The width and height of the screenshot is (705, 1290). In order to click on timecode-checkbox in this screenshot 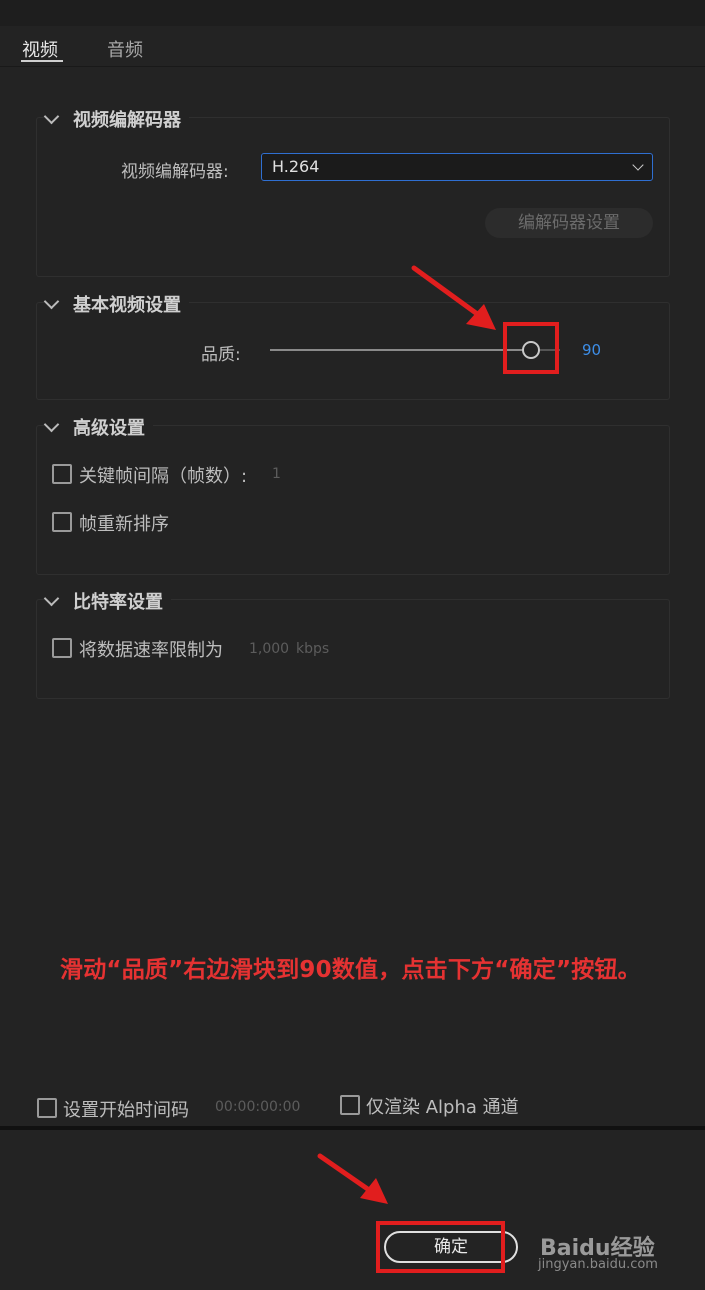, I will do `click(47, 1108)`.